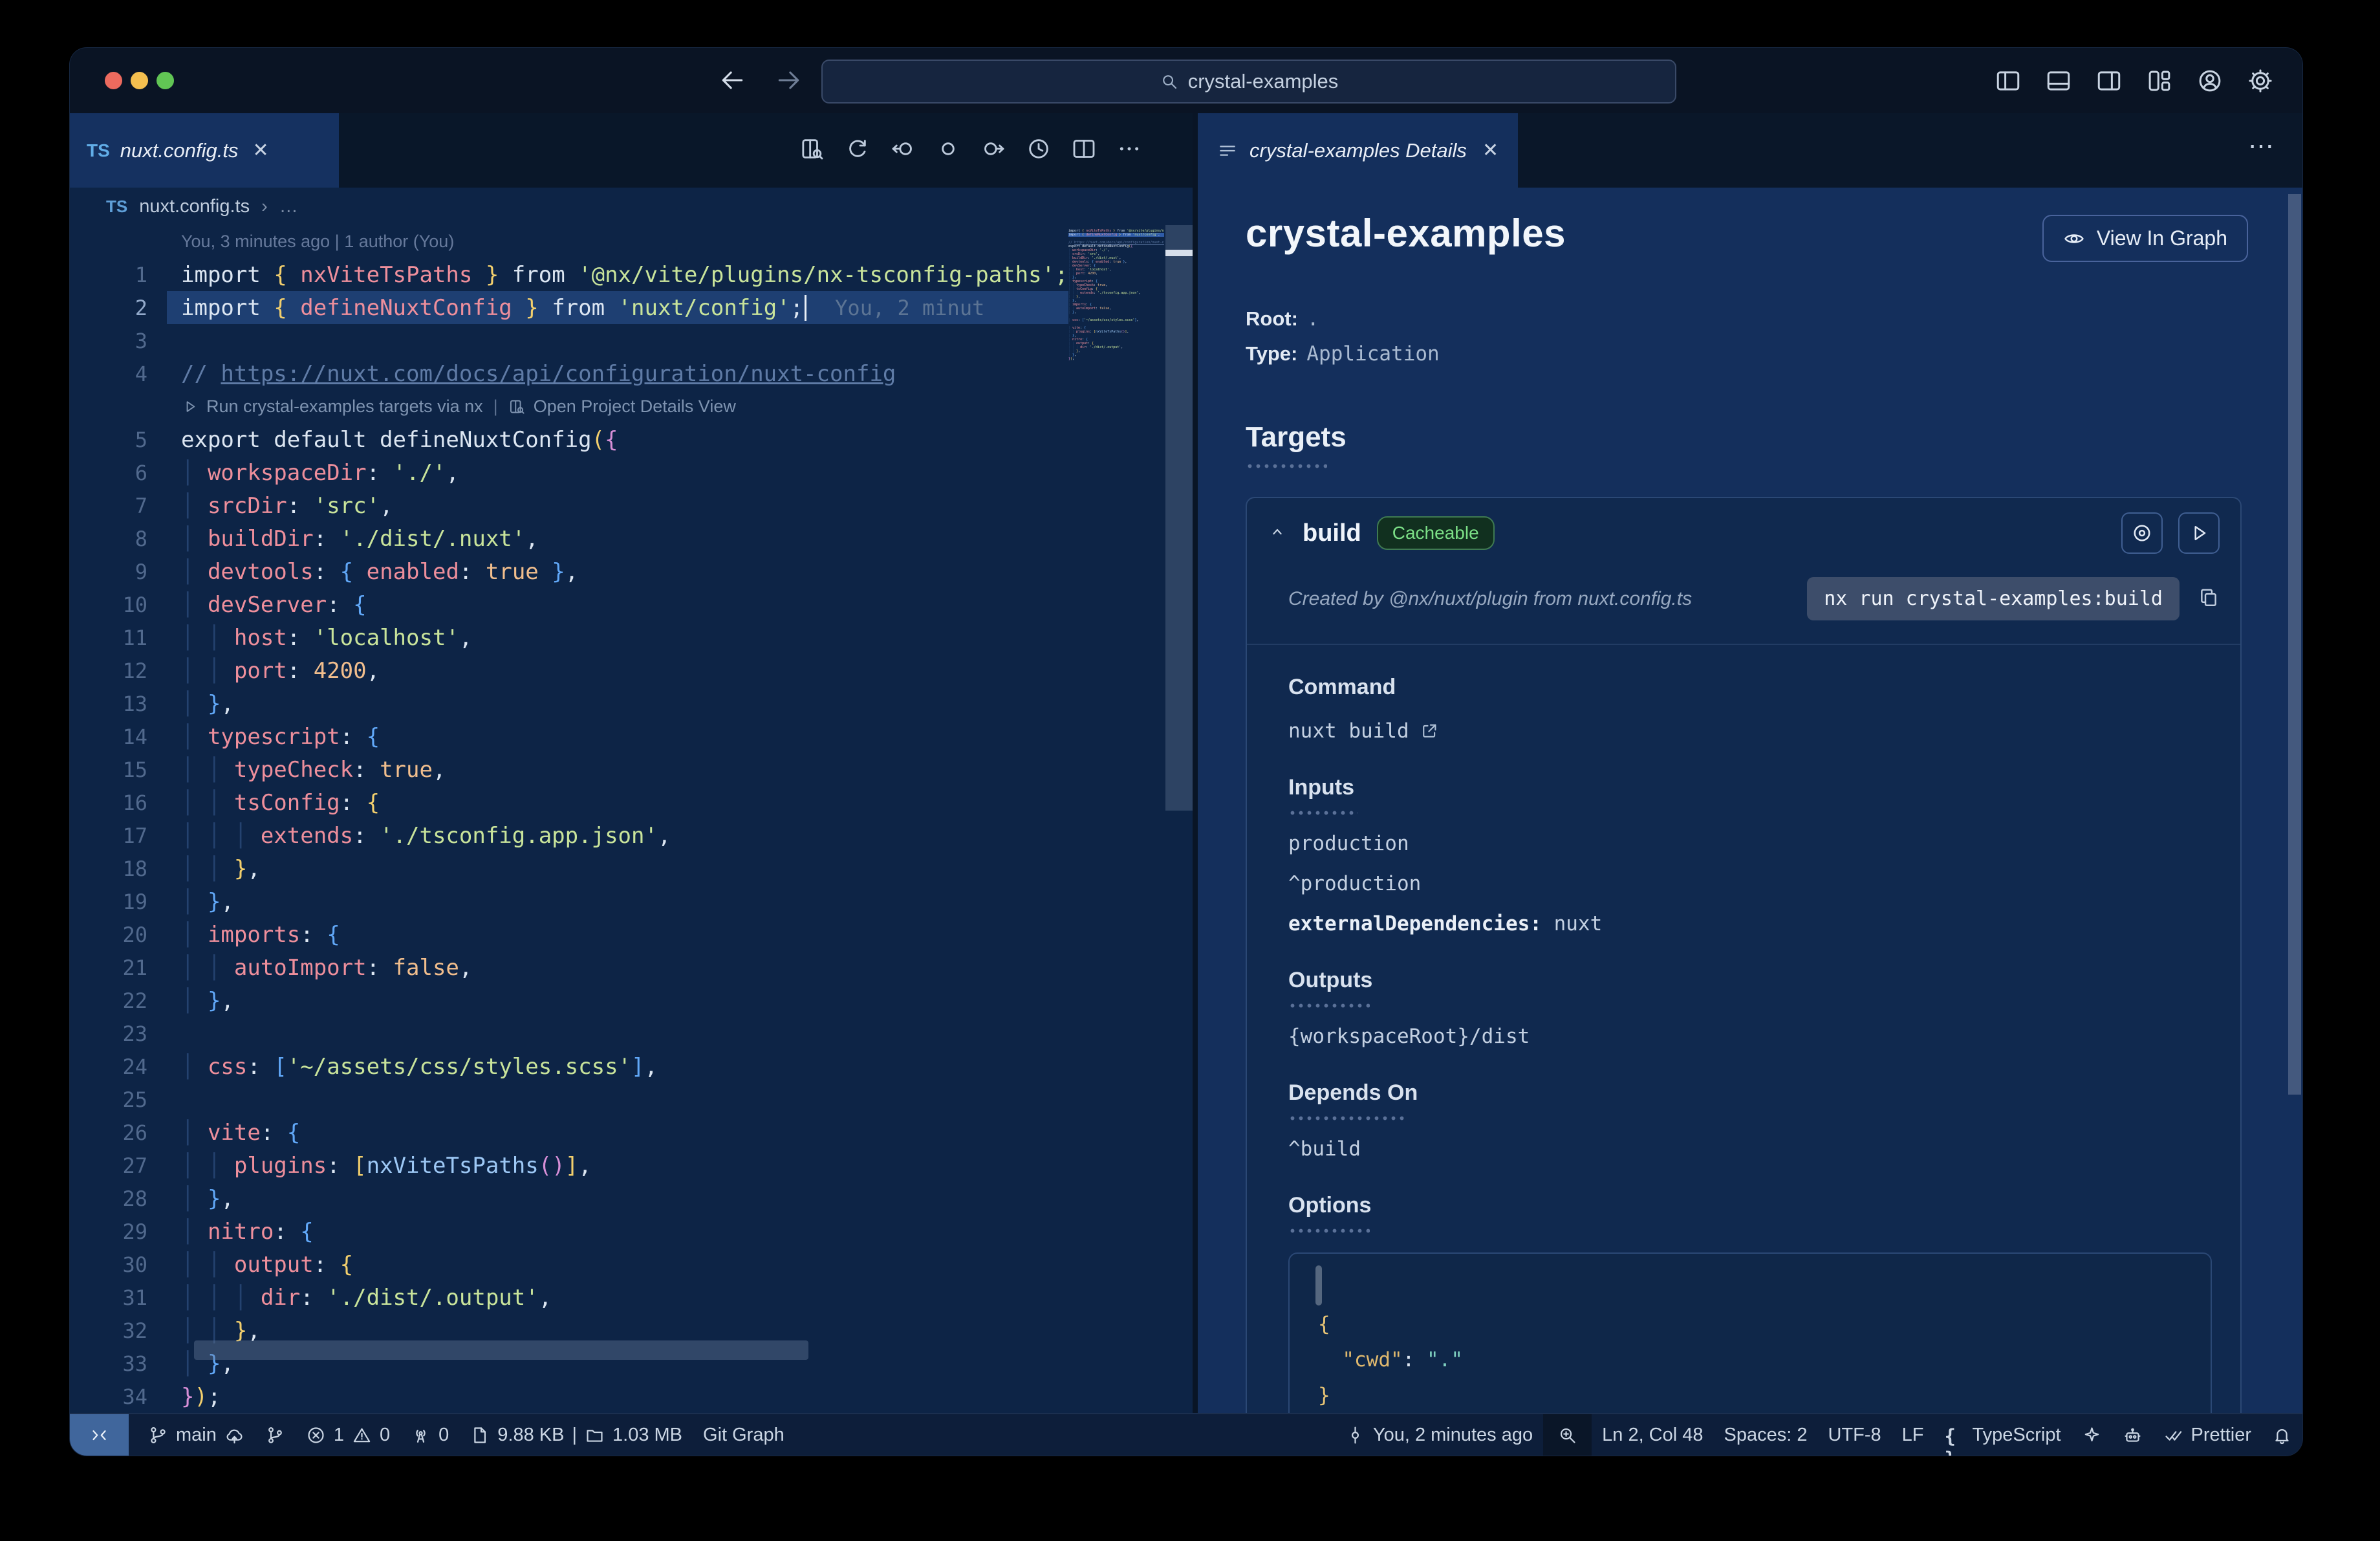 The height and width of the screenshot is (1541, 2380). Describe the element at coordinates (344, 407) in the screenshot. I see `codelens-run-link: Run crystal-examples targets via nx` at that location.